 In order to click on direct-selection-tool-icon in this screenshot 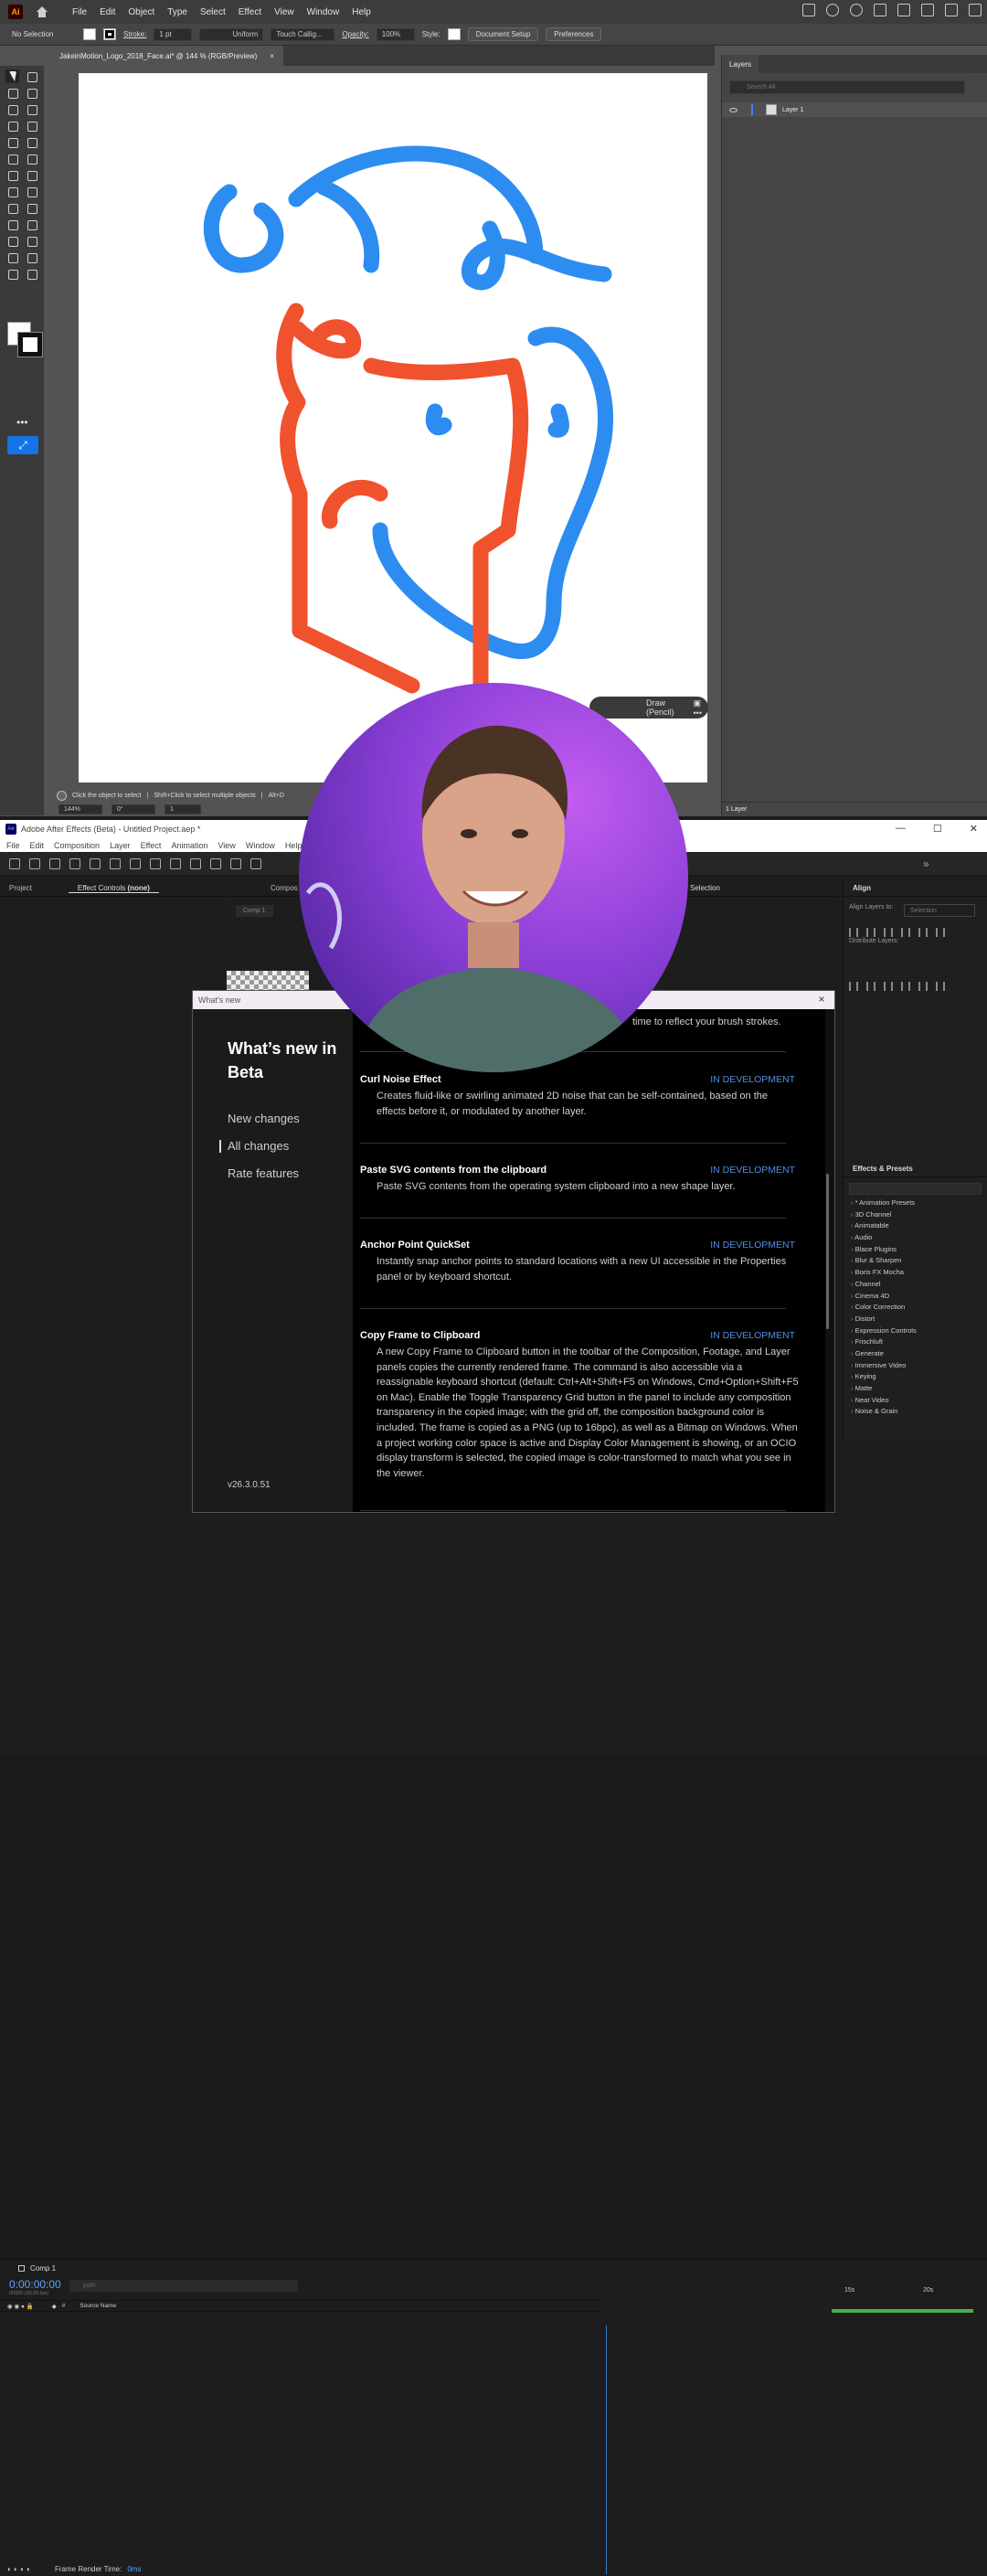, I will do `click(31, 76)`.